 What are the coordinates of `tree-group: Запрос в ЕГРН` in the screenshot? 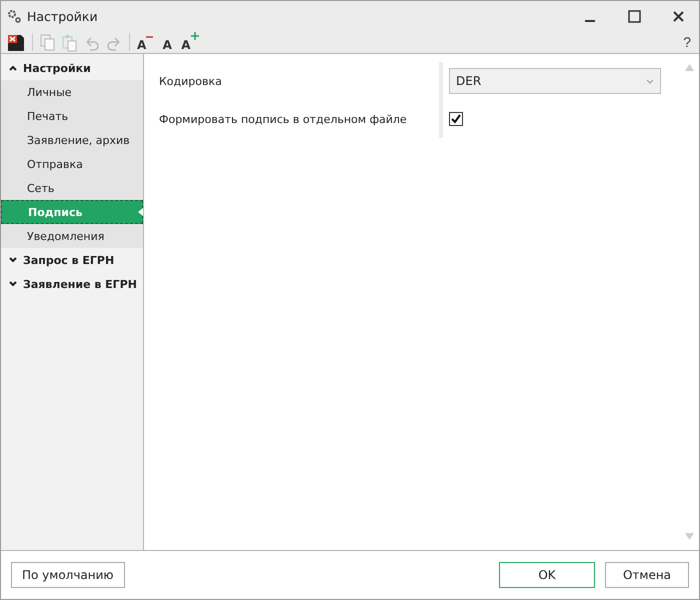 It's located at (72, 260).